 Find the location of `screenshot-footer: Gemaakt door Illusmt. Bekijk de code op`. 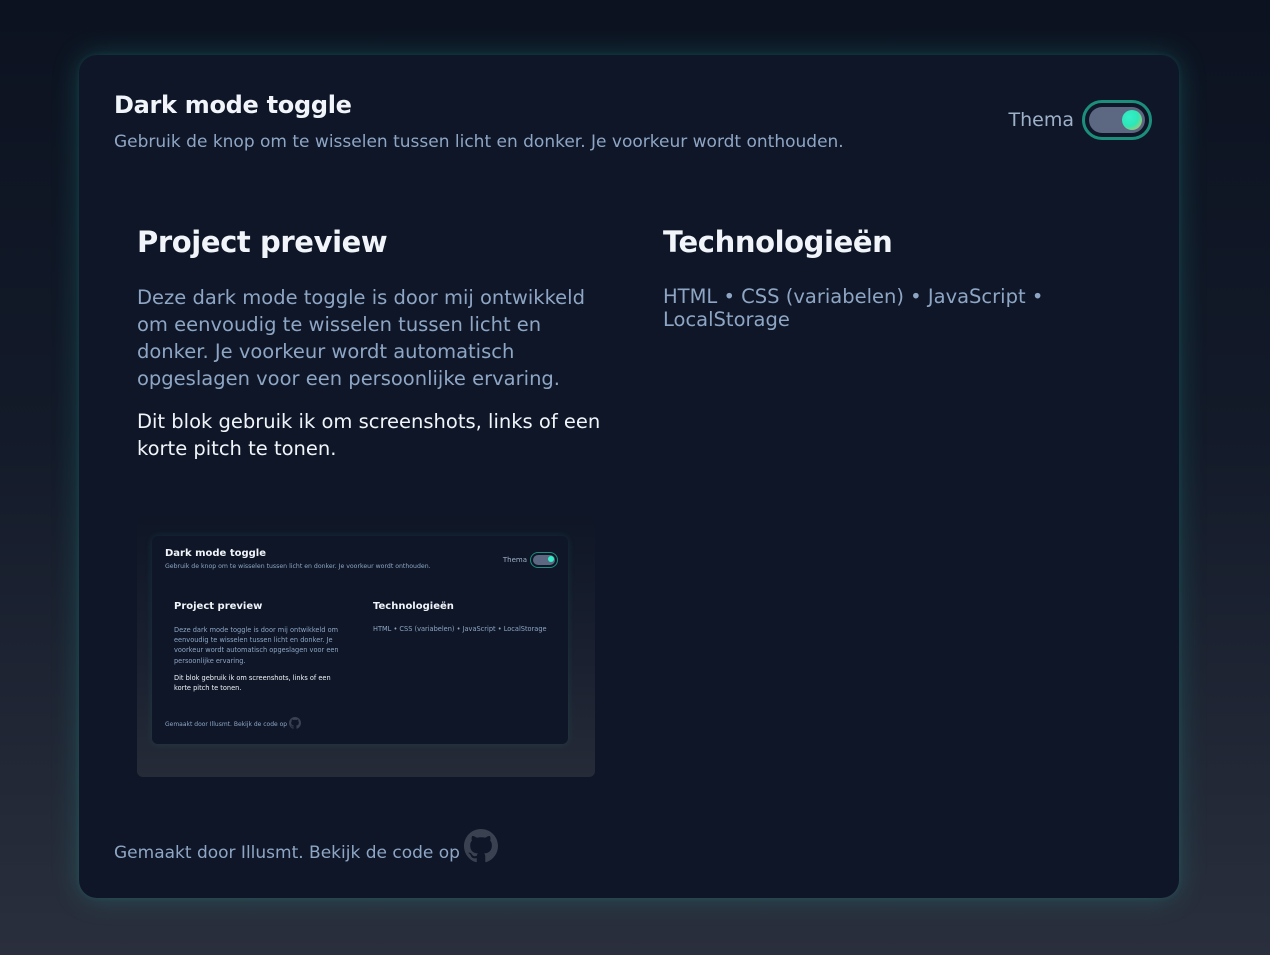

screenshot-footer: Gemaakt door Illusmt. Bekijk de code op is located at coordinates (233, 724).